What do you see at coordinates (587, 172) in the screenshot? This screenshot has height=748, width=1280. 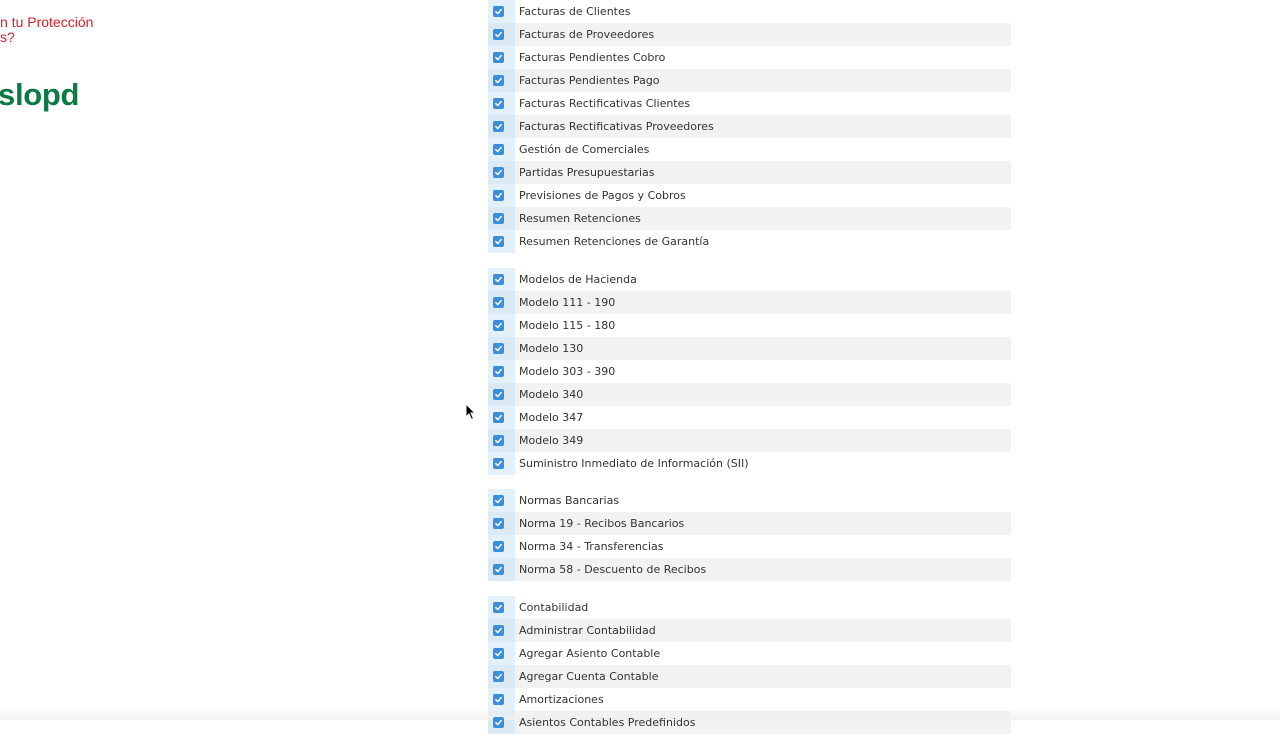 I see `permission-label: Partidas Presupuestarias` at bounding box center [587, 172].